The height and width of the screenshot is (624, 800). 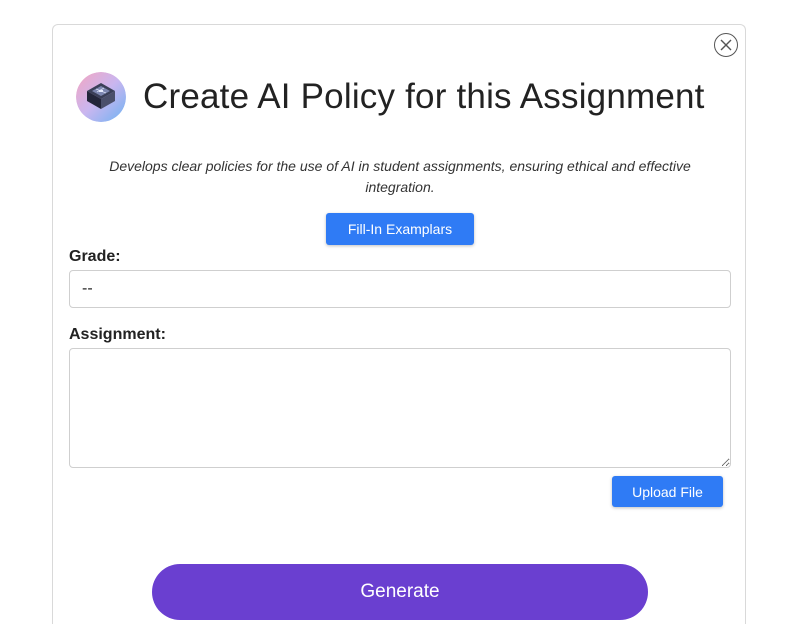 I want to click on modal-header: Create AI Policy for this Assignment, so click(x=390, y=97).